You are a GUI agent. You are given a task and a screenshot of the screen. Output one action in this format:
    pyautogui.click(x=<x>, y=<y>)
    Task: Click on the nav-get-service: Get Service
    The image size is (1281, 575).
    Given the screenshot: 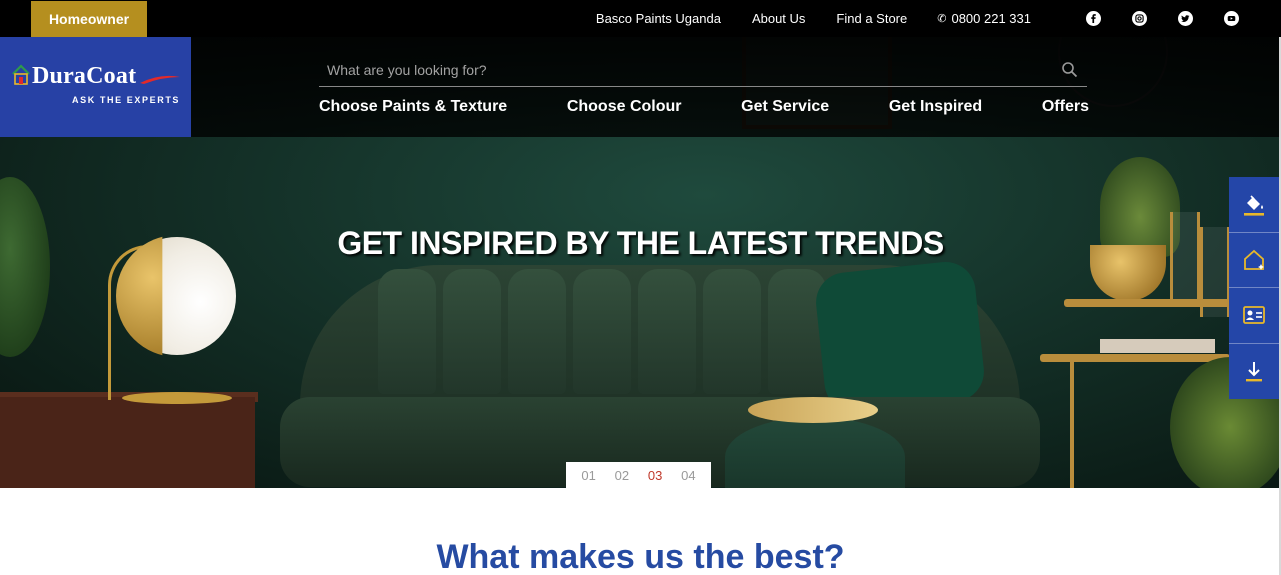 What is the action you would take?
    pyautogui.click(x=785, y=109)
    